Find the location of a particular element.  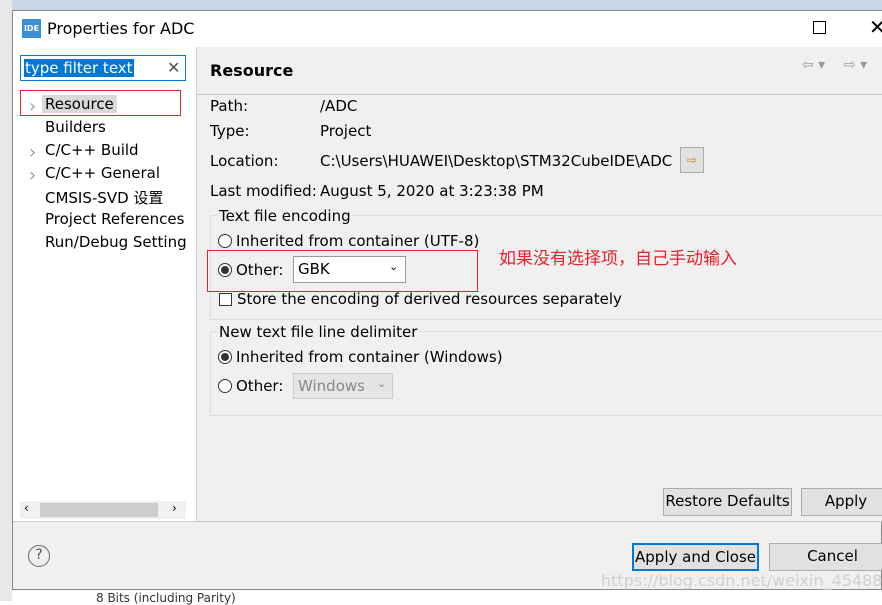

scroll-thumb is located at coordinates (99, 510).